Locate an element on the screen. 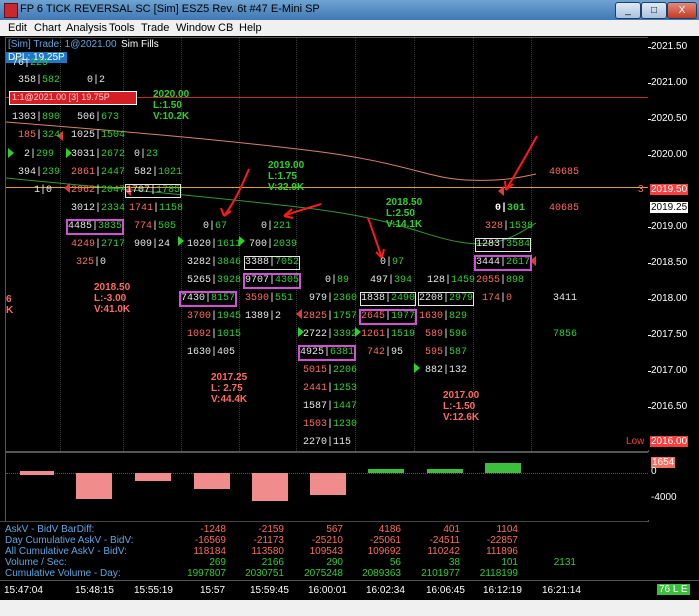 This screenshot has height=616, width=699. current-price-label: 2019.25 is located at coordinates (669, 207).